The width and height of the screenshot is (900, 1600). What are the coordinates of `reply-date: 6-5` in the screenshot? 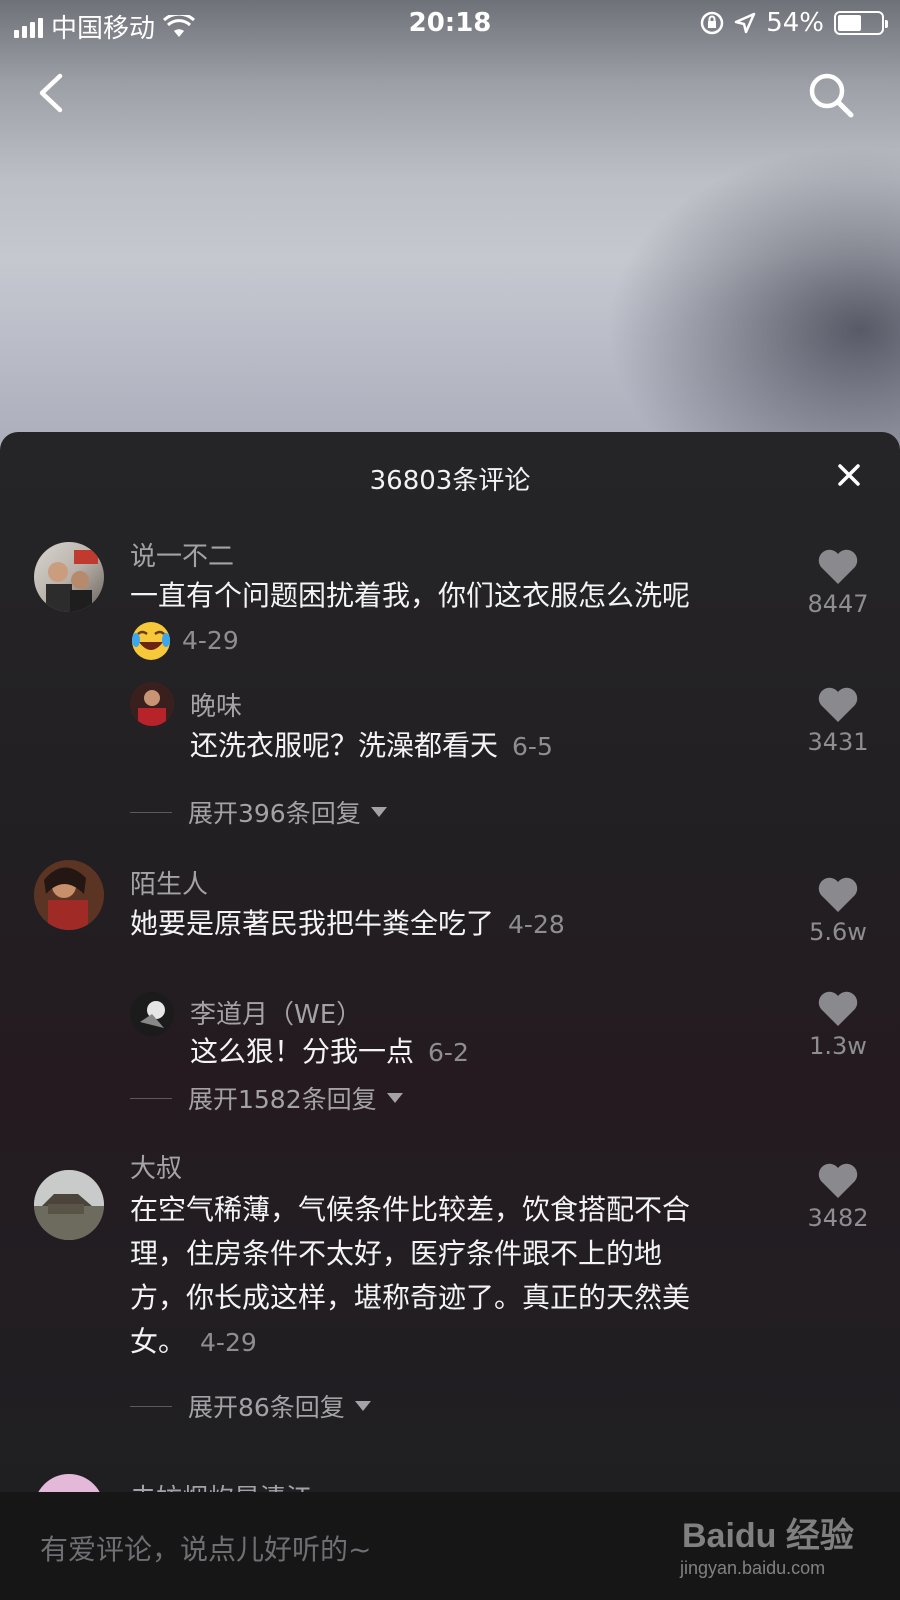 It's located at (532, 746).